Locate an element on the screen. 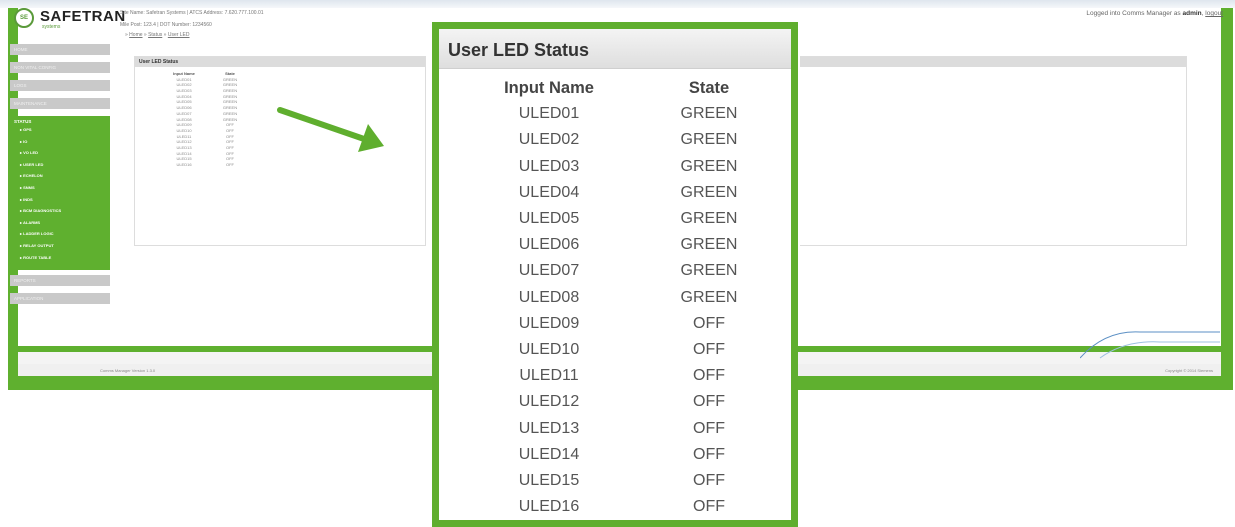 This screenshot has width=1235, height=527. sidebar-subitem-label: ROUTE TABLE is located at coordinates (37, 257).